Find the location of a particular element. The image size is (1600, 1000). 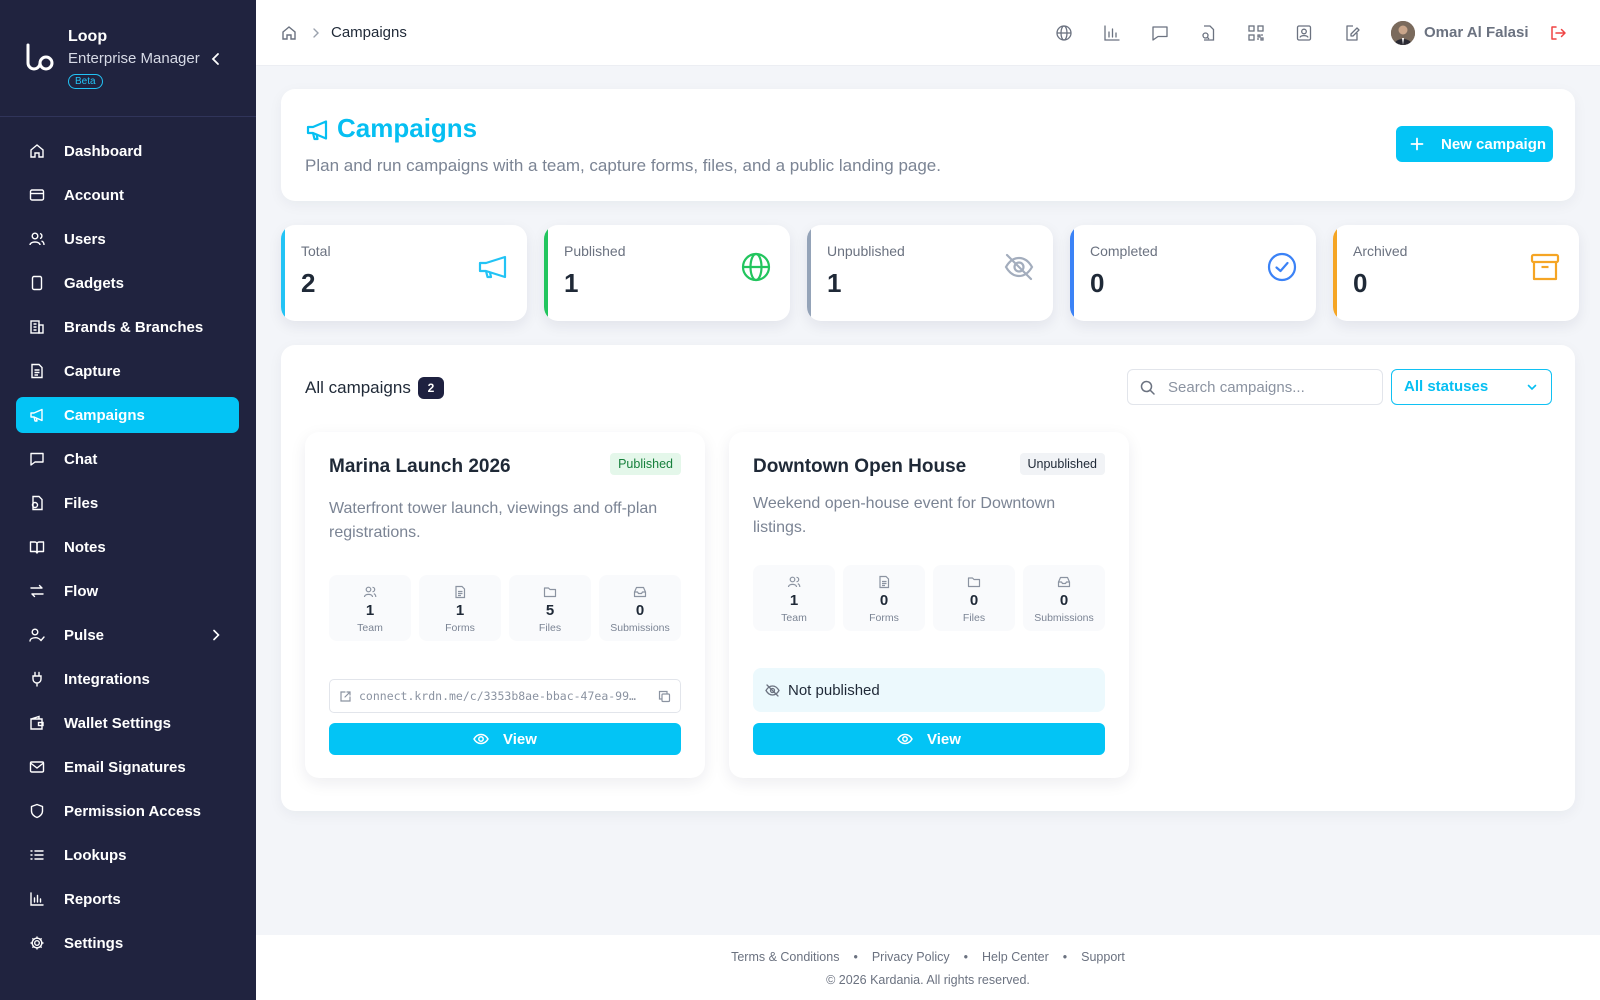

list-icon is located at coordinates (37, 855).